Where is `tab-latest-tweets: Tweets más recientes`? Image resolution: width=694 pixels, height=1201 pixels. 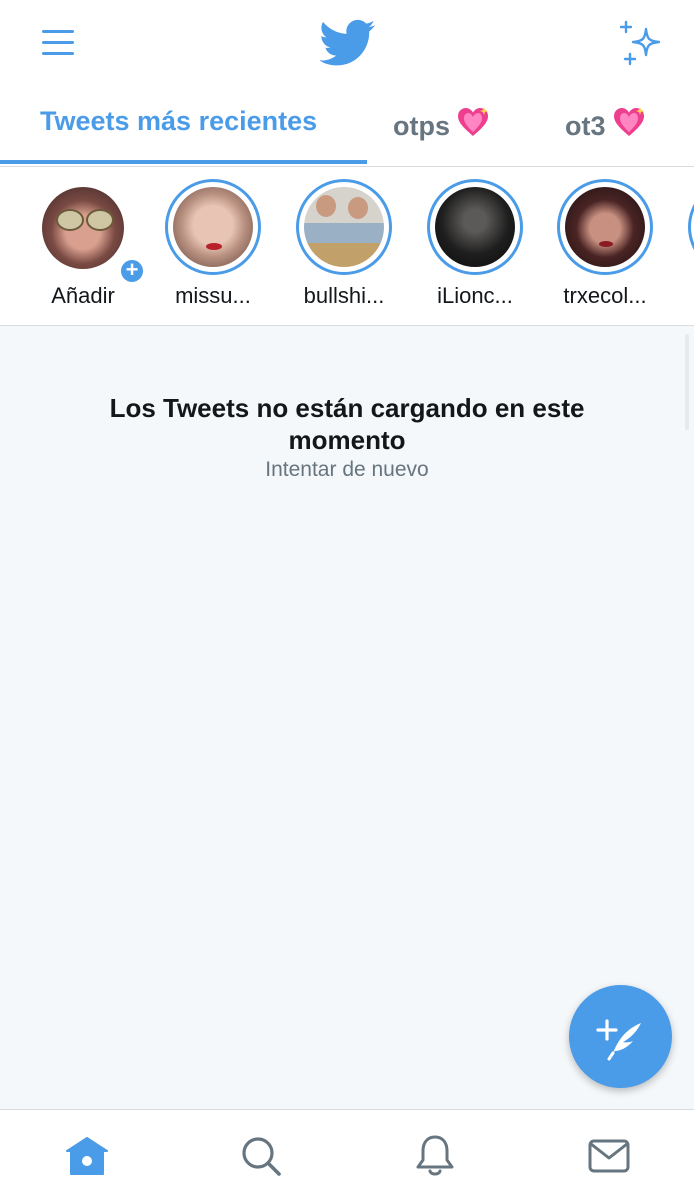
tab-latest-tweets: Tweets más recientes is located at coordinates (178, 121).